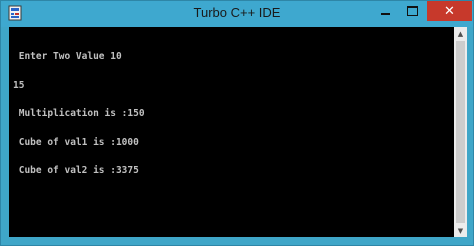 Image resolution: width=474 pixels, height=246 pixels. Describe the element at coordinates (76, 142) in the screenshot. I see `console-line: Cube of val1 is :1000` at that location.